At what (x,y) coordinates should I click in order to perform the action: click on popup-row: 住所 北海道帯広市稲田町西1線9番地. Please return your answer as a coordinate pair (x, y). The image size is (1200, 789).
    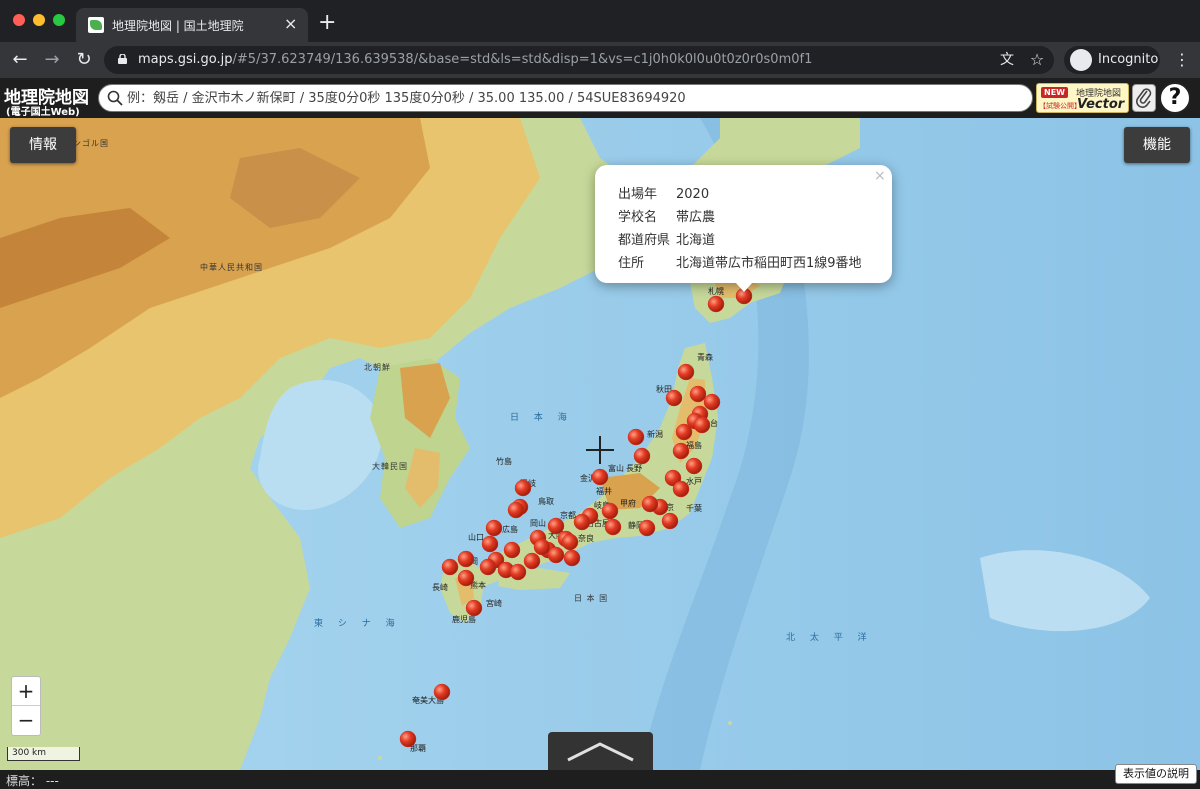
    Looking at the image, I should click on (740, 263).